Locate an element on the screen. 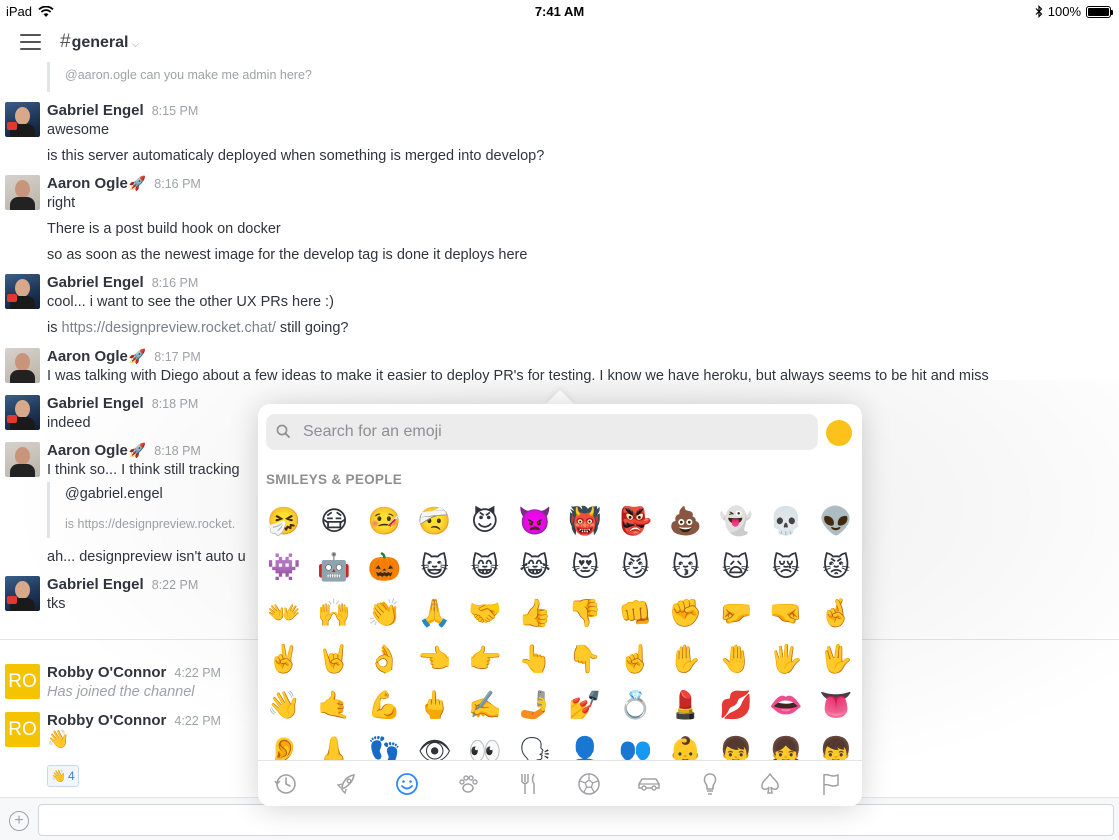 The width and height of the screenshot is (1119, 840). emoji-item: 👐 is located at coordinates (284, 614).